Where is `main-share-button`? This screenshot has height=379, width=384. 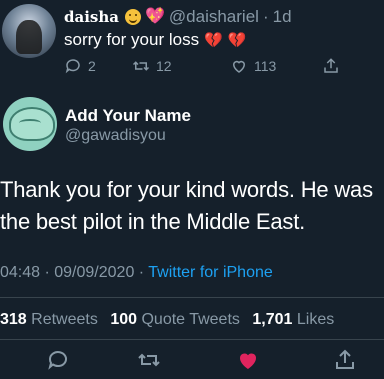
main-share-button is located at coordinates (345, 360).